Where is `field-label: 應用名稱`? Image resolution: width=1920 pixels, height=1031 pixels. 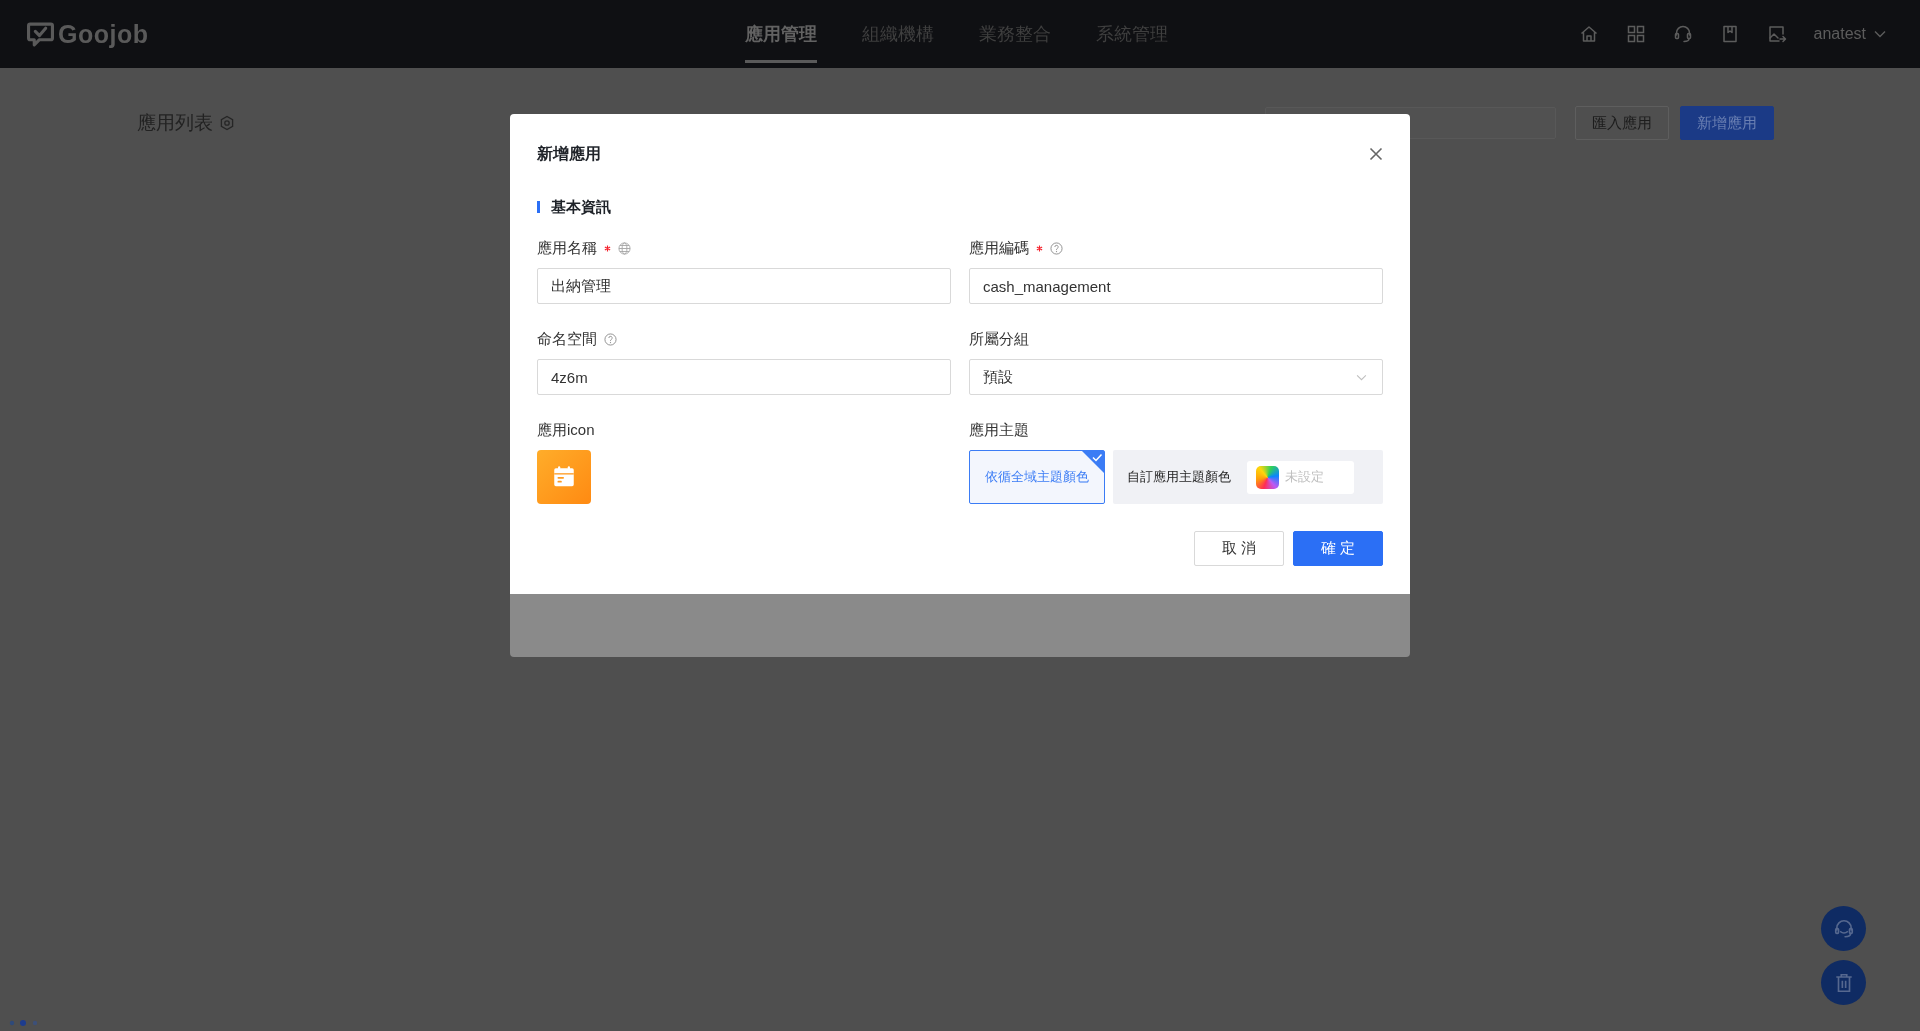 field-label: 應用名稱 is located at coordinates (567, 248).